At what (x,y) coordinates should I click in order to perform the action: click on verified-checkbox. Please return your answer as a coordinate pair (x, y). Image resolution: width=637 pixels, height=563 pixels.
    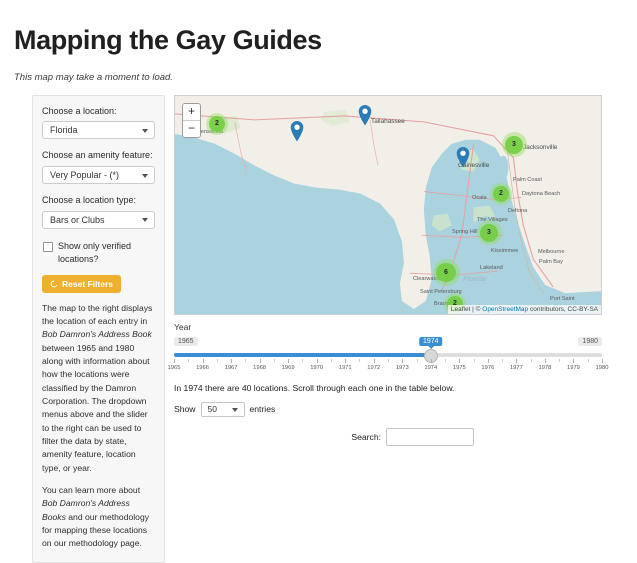
    Looking at the image, I should click on (48, 246).